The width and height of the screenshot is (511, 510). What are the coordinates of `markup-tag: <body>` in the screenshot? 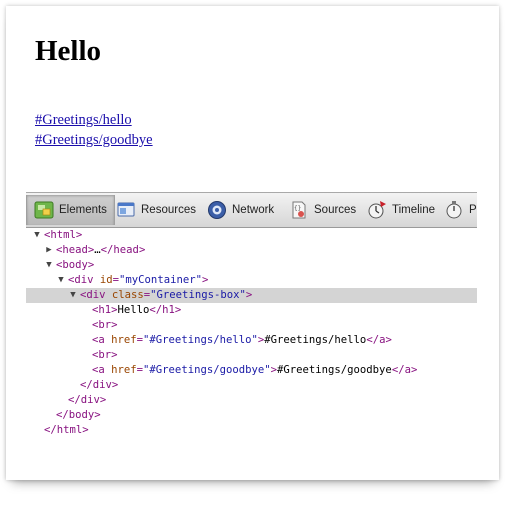 It's located at (75, 265).